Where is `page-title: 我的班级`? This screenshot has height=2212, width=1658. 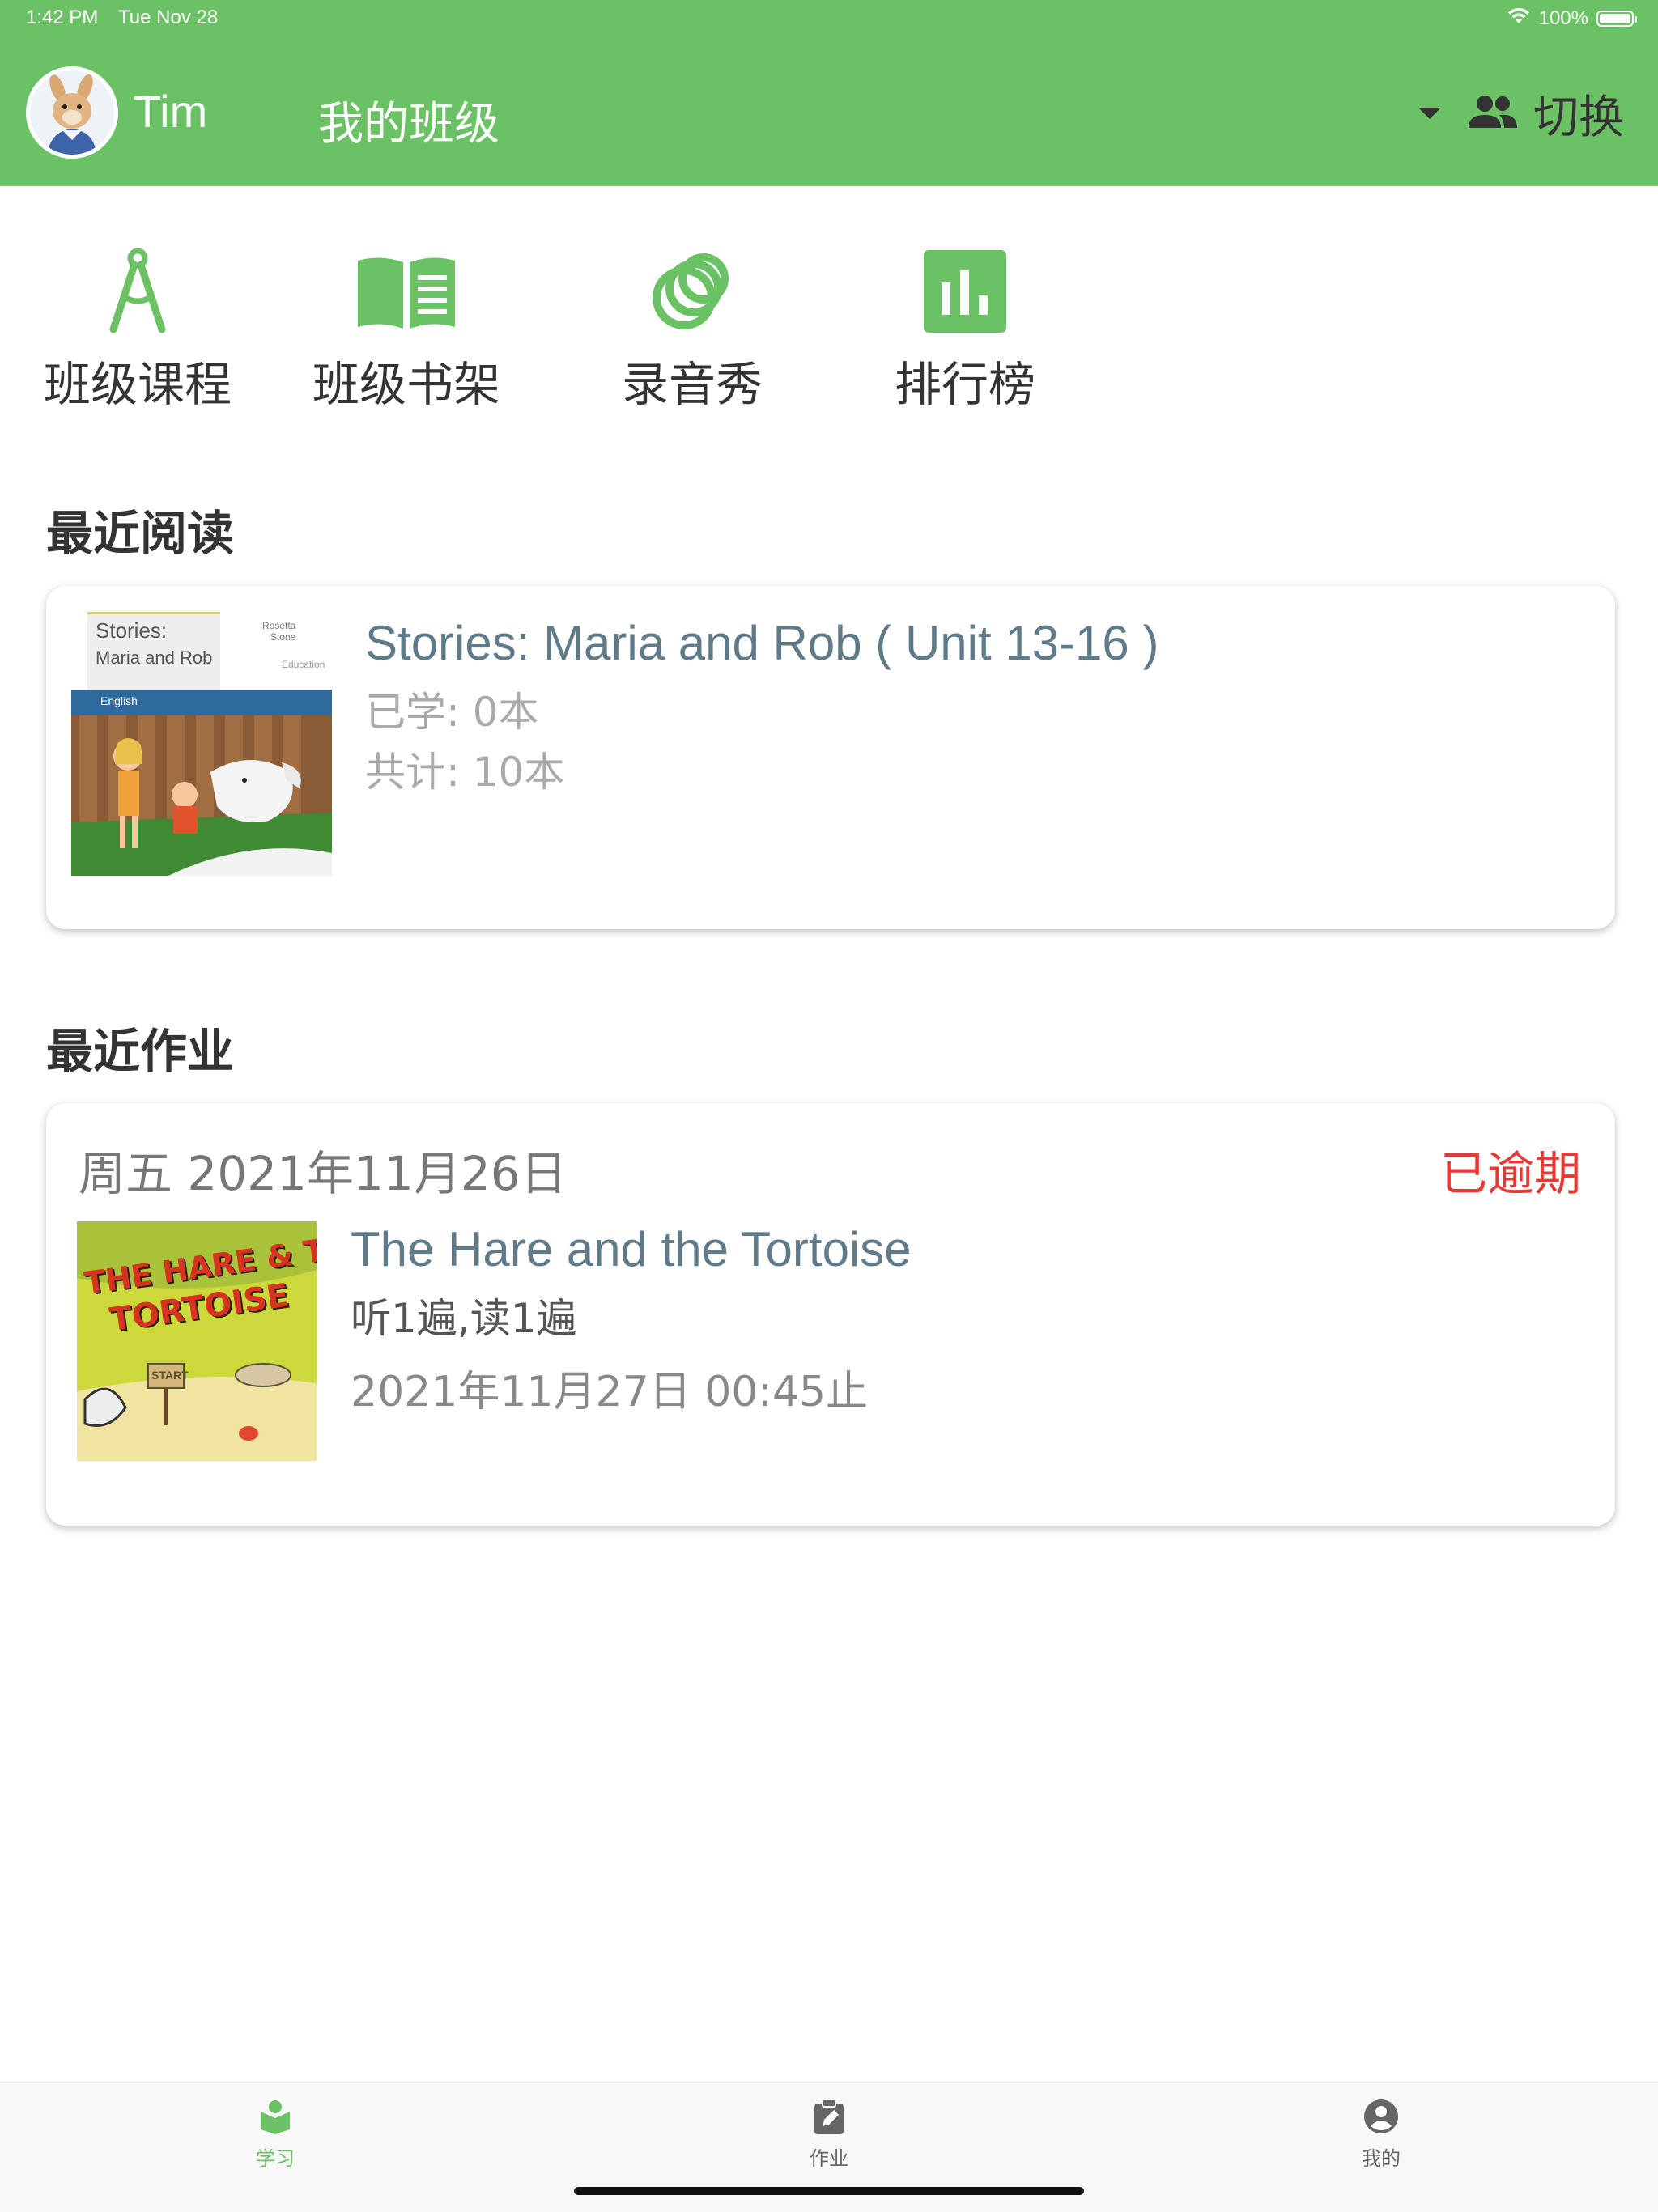 page-title: 我的班级 is located at coordinates (409, 124).